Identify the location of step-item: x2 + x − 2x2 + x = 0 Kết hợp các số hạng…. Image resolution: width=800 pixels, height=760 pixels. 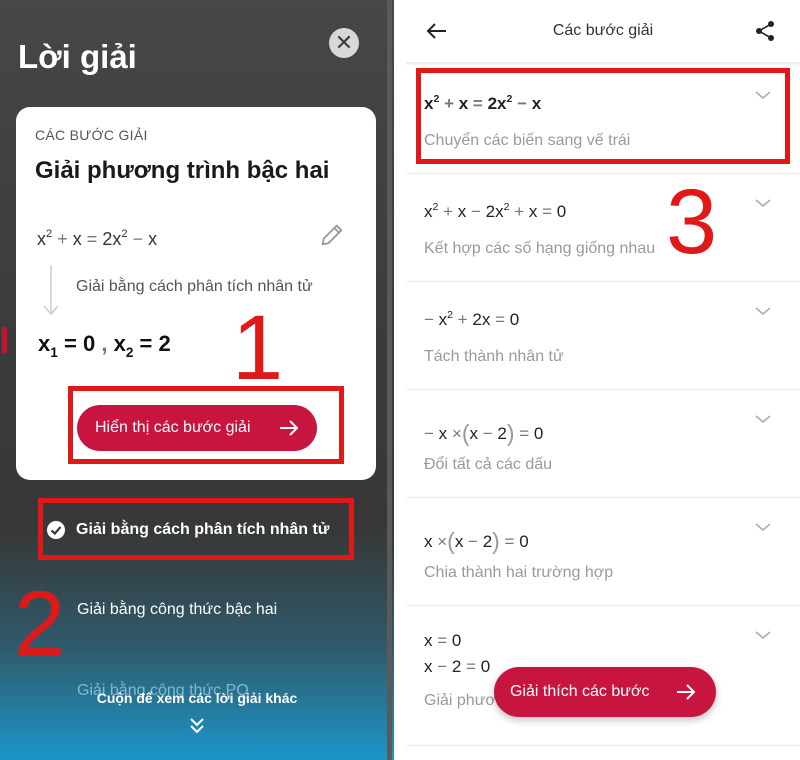
(603, 228).